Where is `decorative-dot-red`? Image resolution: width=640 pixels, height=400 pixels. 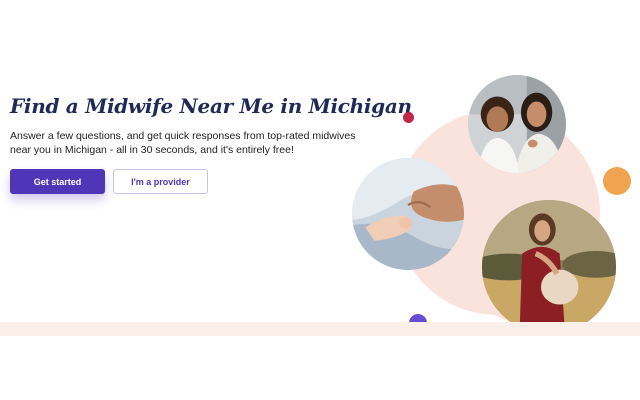
decorative-dot-red is located at coordinates (408, 117).